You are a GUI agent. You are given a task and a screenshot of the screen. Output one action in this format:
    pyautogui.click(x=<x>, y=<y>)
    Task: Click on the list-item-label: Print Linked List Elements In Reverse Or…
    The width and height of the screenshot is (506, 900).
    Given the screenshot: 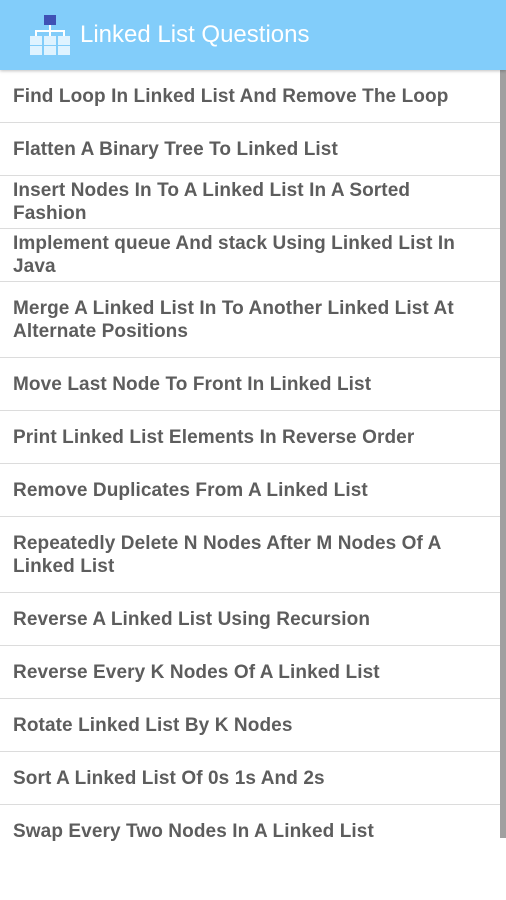 What is the action you would take?
    pyautogui.click(x=214, y=437)
    